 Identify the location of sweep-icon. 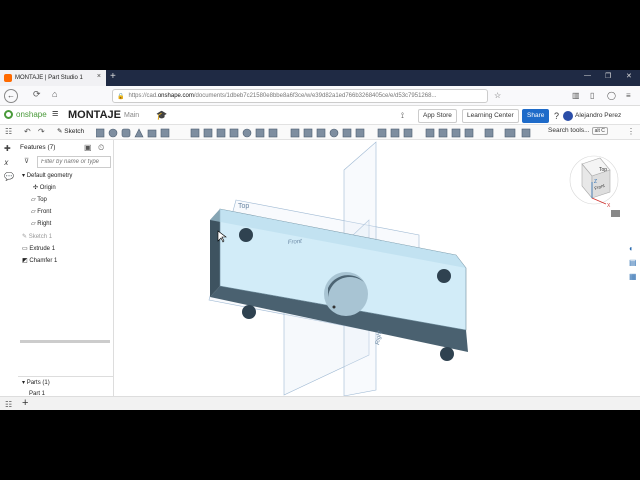
(126, 133).